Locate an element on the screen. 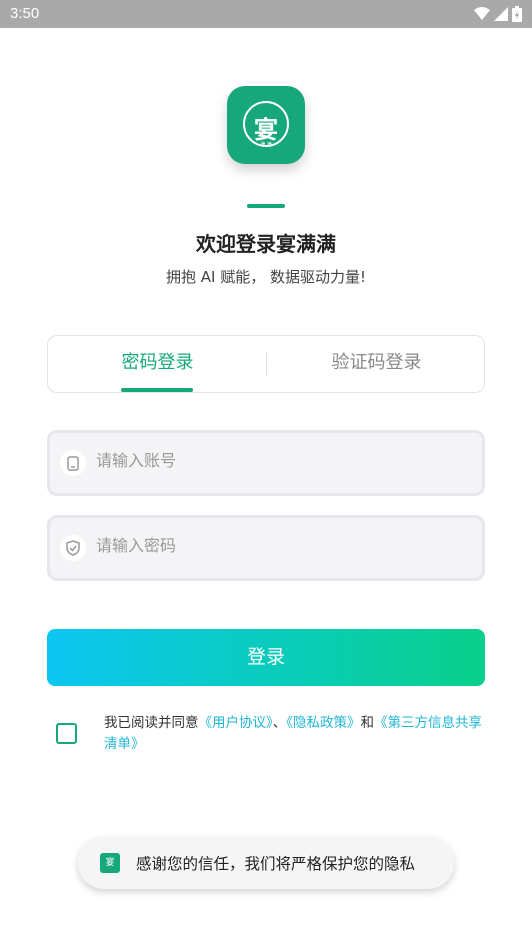 The width and height of the screenshot is (532, 946). tab-sms-login: 验证码登录 is located at coordinates (376, 364).